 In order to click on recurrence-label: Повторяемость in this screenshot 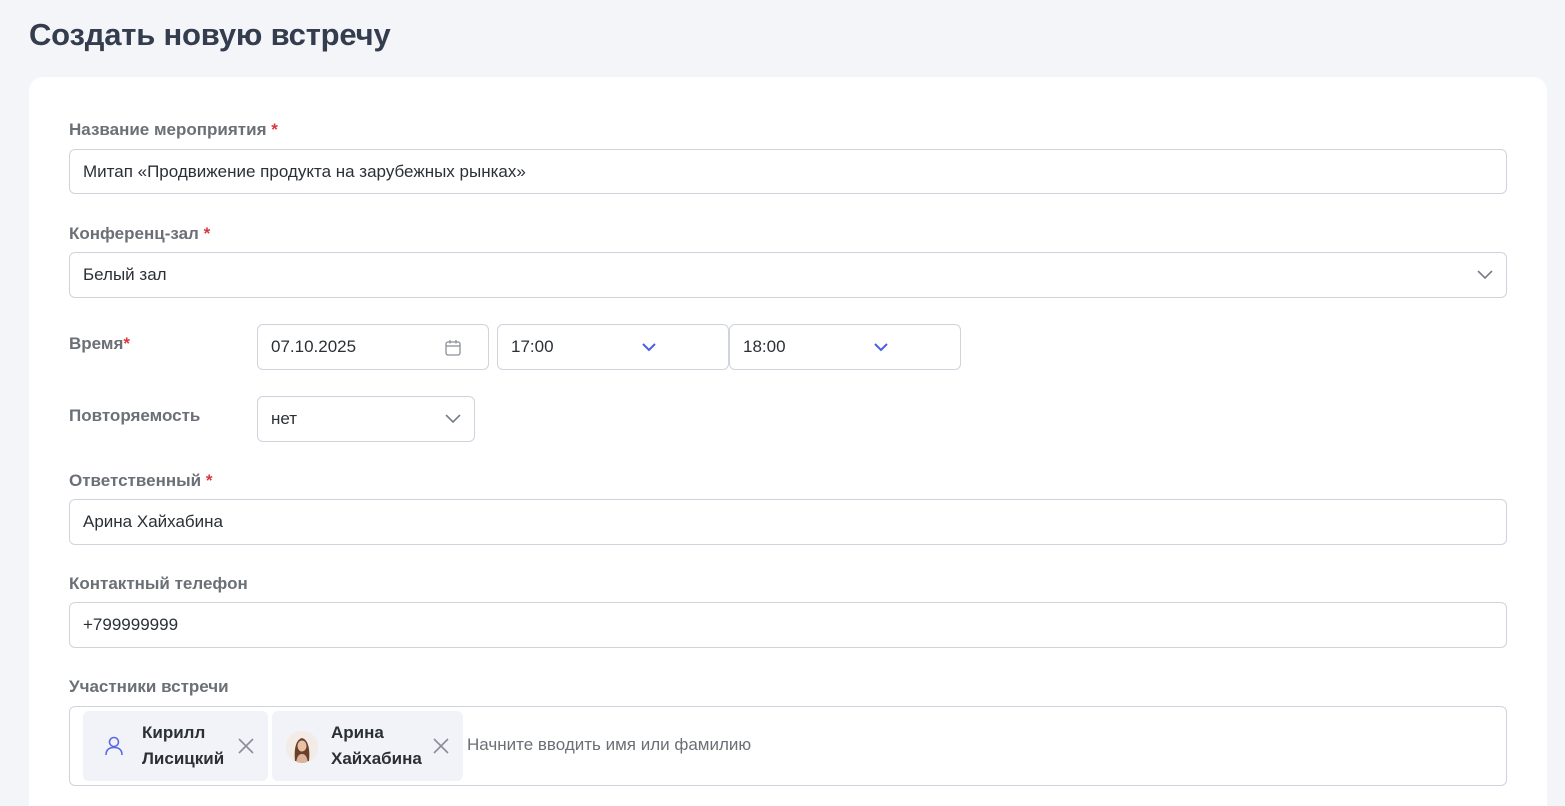, I will do `click(135, 415)`.